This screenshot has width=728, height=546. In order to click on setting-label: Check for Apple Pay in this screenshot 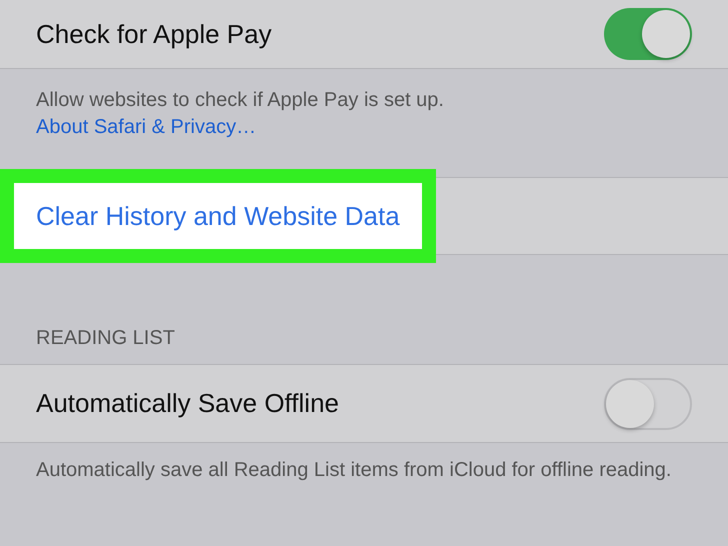, I will do `click(154, 34)`.